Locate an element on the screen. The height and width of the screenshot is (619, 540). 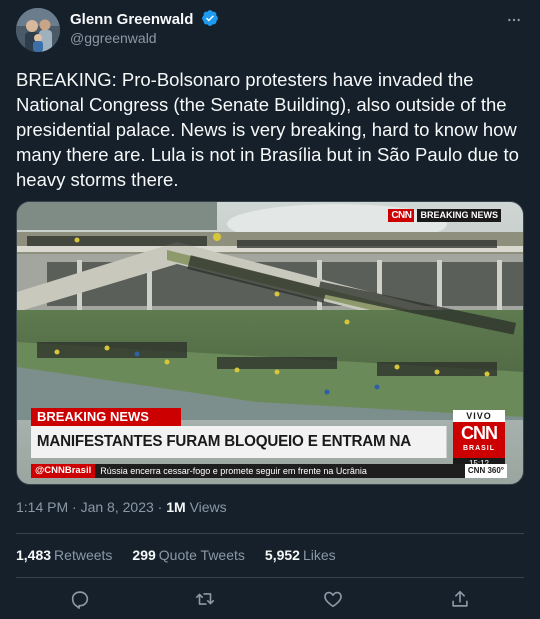
engagement-stats: 1,483 Retweets 299 Quote Tweets 5,952 Likes is located at coordinates (176, 555).